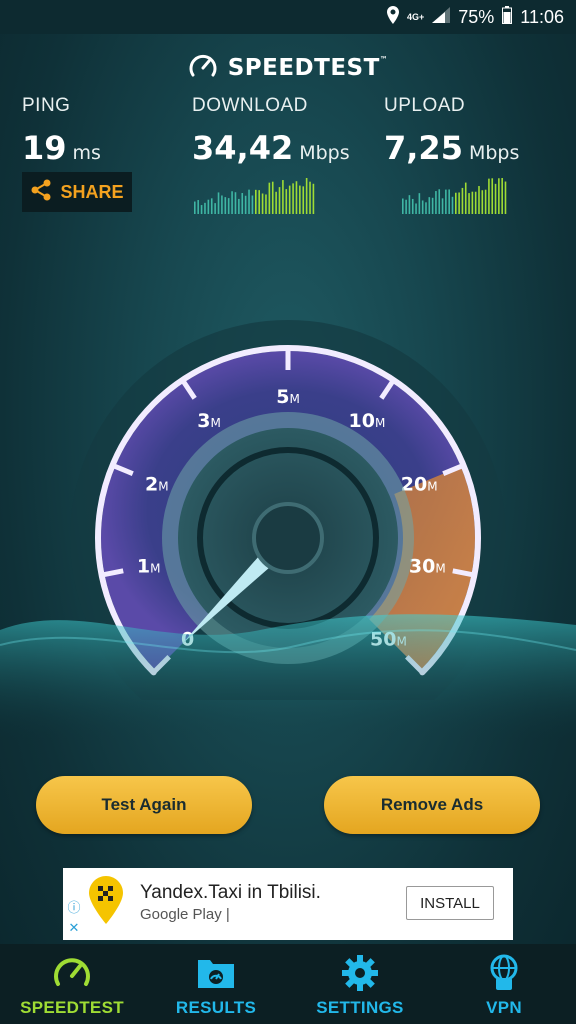  I want to click on share-button: SHARE, so click(77, 192).